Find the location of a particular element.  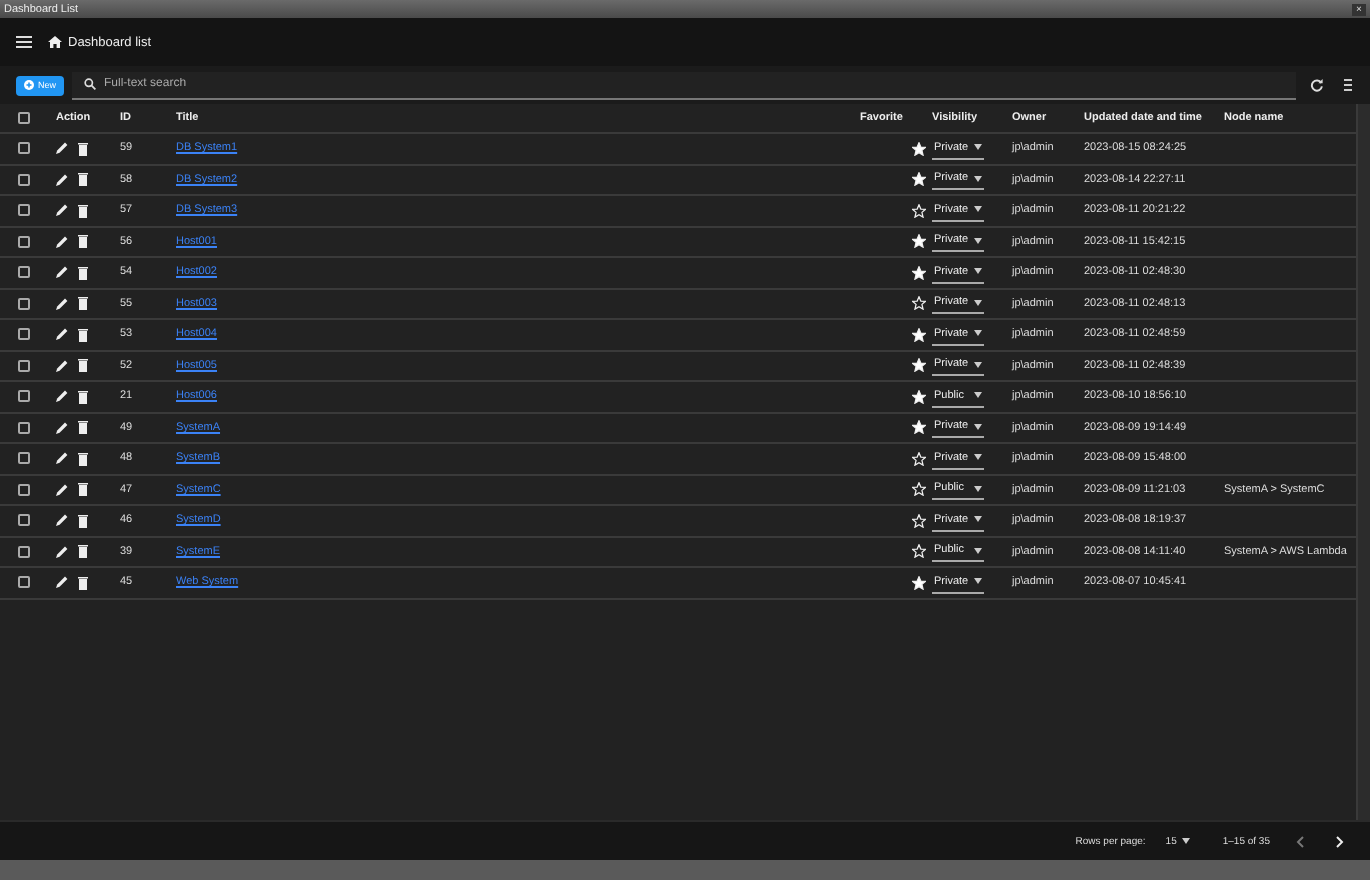

home-icon is located at coordinates (55, 42).